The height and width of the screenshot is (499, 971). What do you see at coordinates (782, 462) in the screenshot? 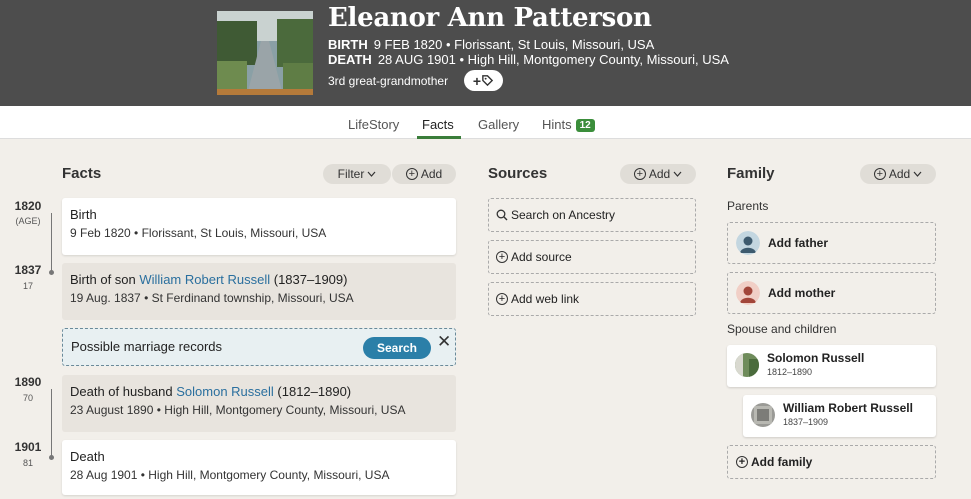
I see `add-family-label: Add family` at bounding box center [782, 462].